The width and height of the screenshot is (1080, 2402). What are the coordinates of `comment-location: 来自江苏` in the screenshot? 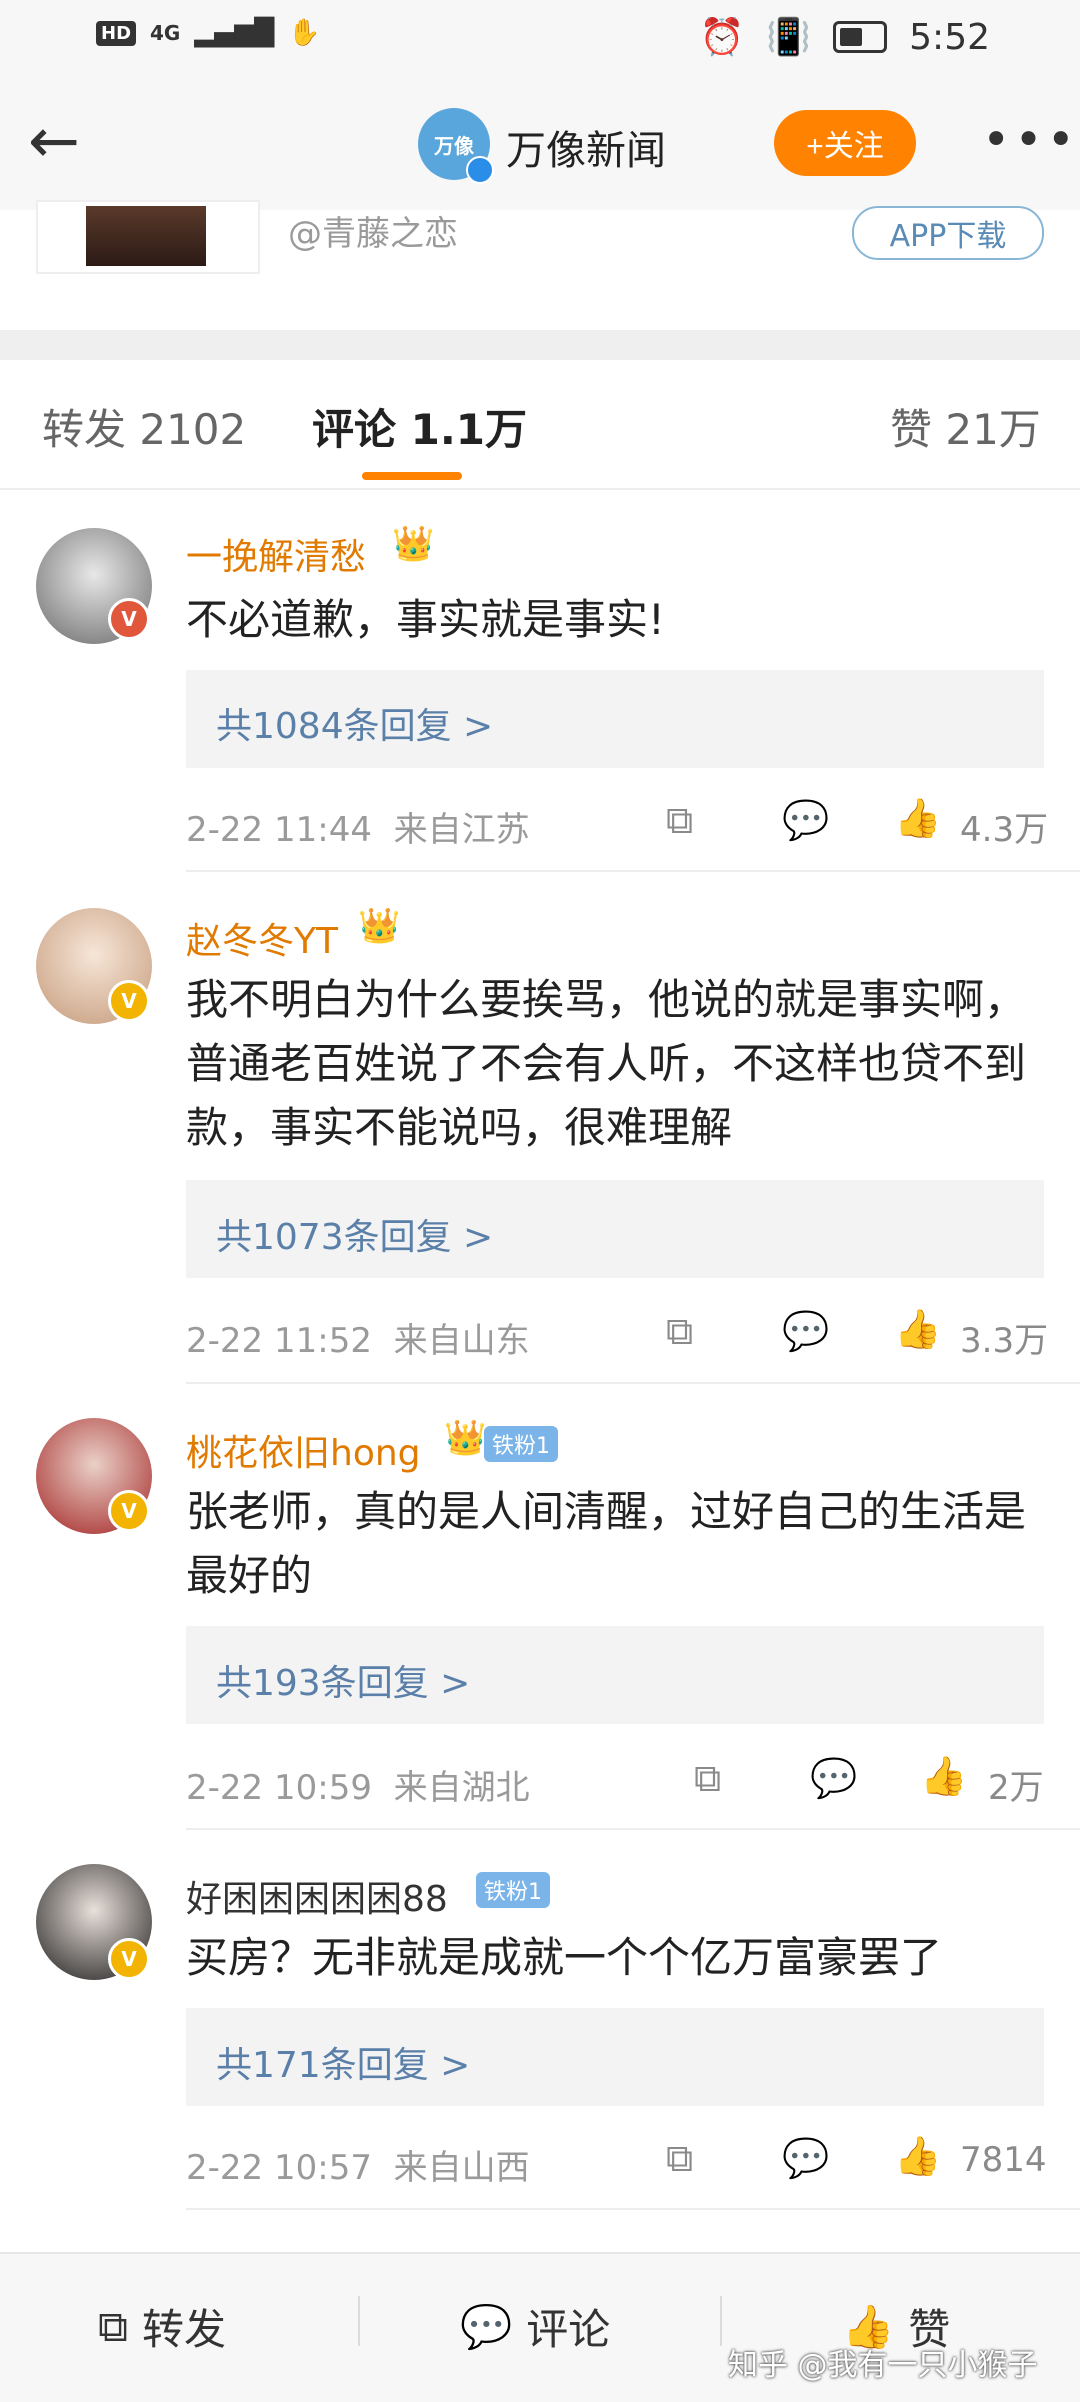 It's located at (461, 830).